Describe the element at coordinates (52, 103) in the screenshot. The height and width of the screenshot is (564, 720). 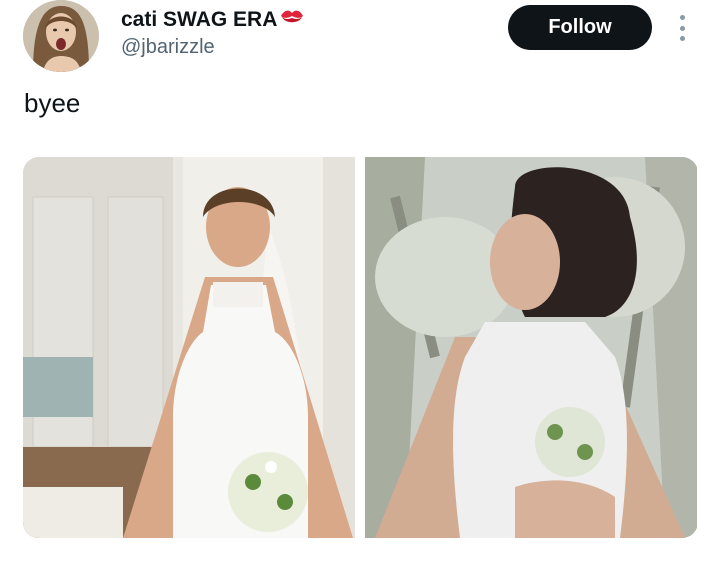
I see `tweet-text: byee` at that location.